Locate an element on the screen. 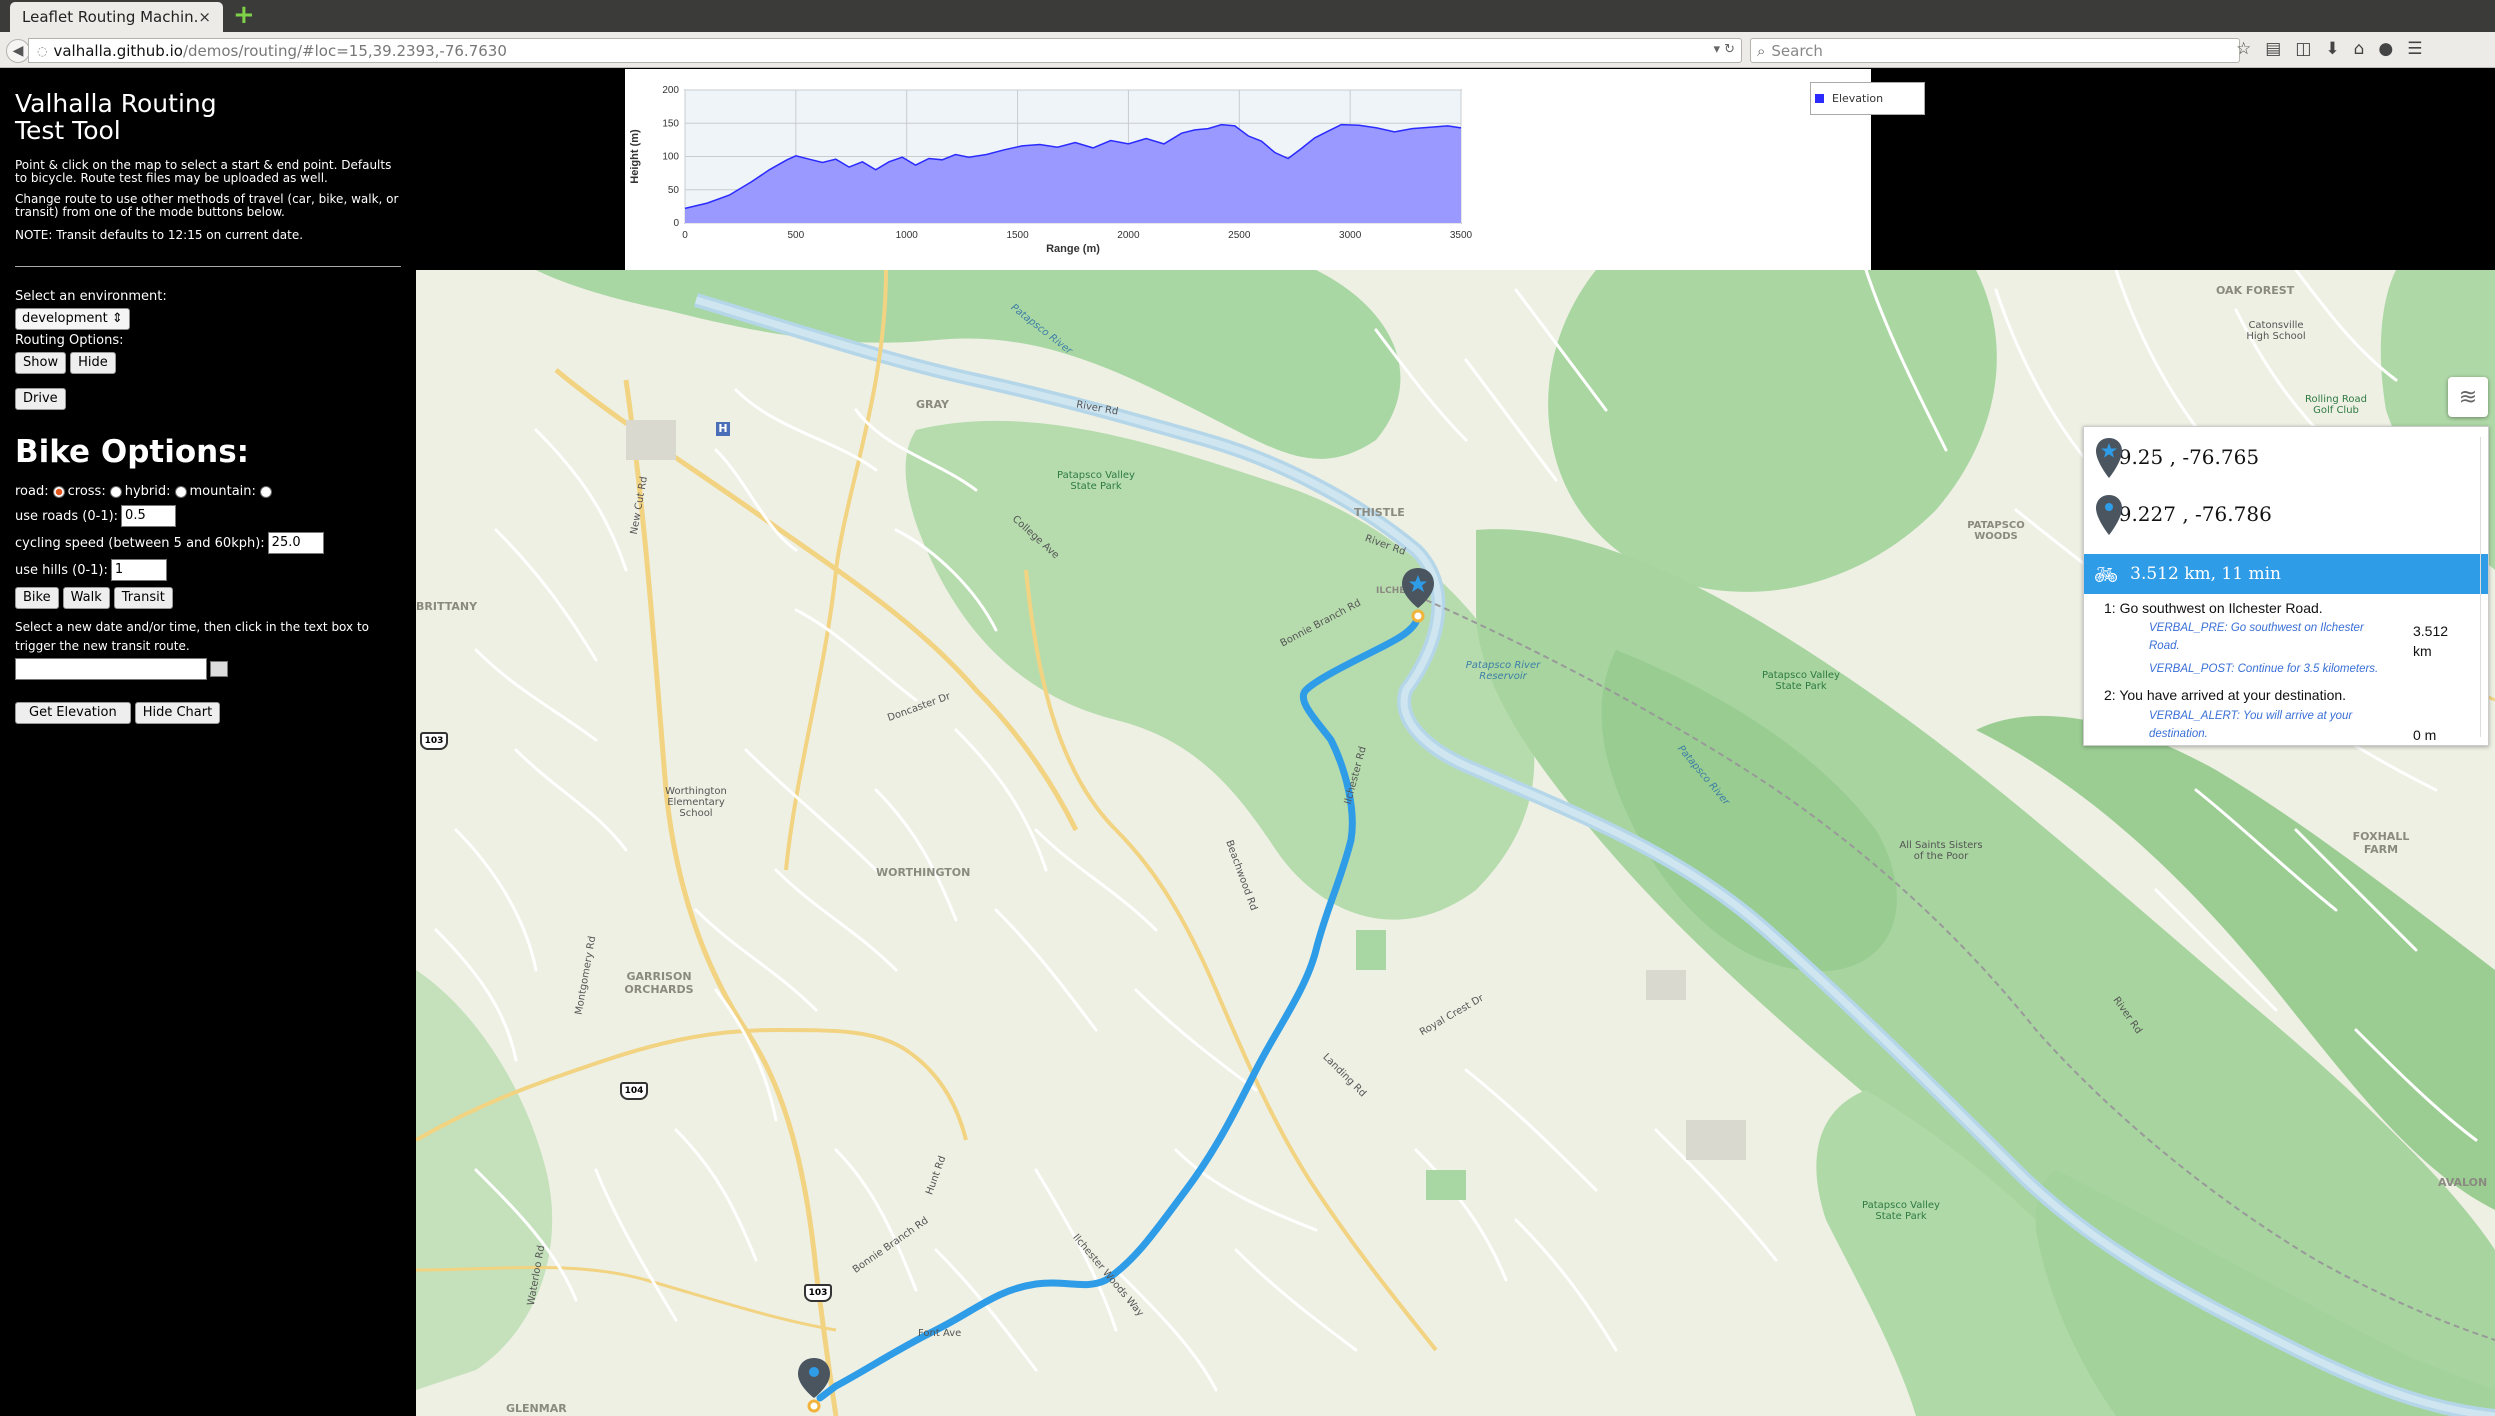  date-time-input is located at coordinates (111, 669).